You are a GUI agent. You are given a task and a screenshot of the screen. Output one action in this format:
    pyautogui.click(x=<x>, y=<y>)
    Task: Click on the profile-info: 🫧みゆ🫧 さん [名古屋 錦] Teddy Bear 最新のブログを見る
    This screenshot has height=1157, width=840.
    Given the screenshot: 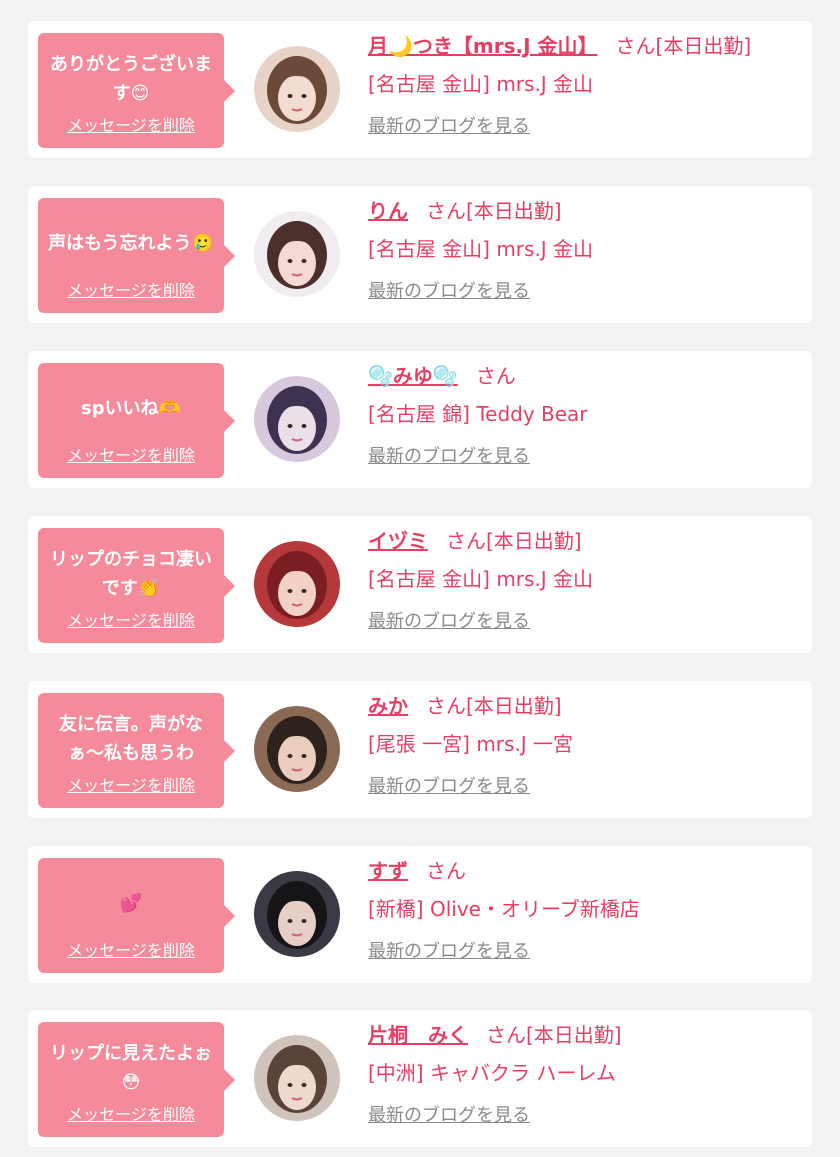 What is the action you would take?
    pyautogui.click(x=585, y=416)
    